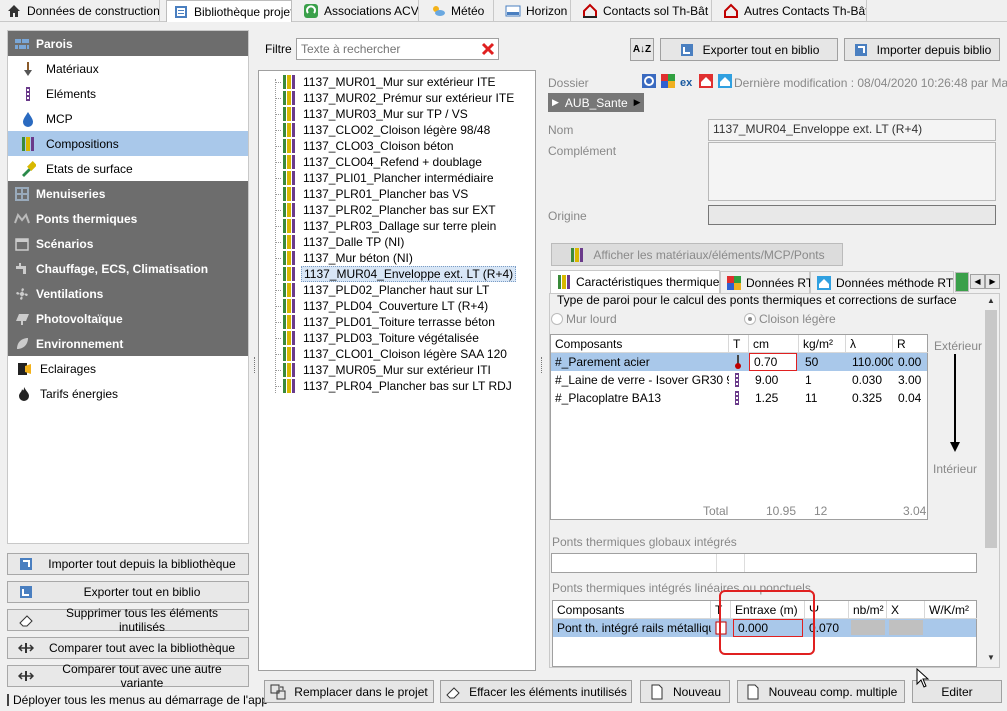 This screenshot has height=711, width=1007. What do you see at coordinates (80, 10) in the screenshot?
I see `tab-donnees-construction: Données de construction` at bounding box center [80, 10].